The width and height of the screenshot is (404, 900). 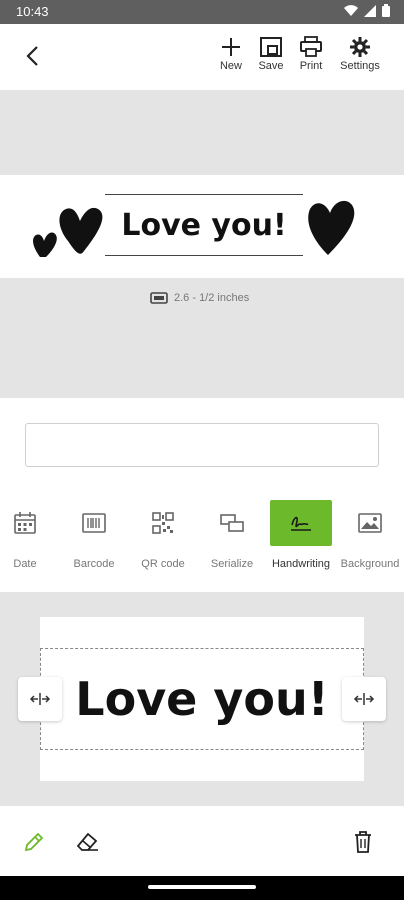 What do you see at coordinates (363, 842) in the screenshot?
I see `trash-icon` at bounding box center [363, 842].